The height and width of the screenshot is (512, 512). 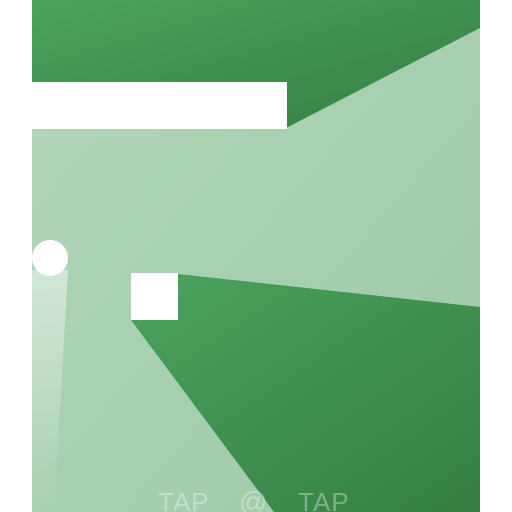 I want to click on ball, so click(x=50, y=258).